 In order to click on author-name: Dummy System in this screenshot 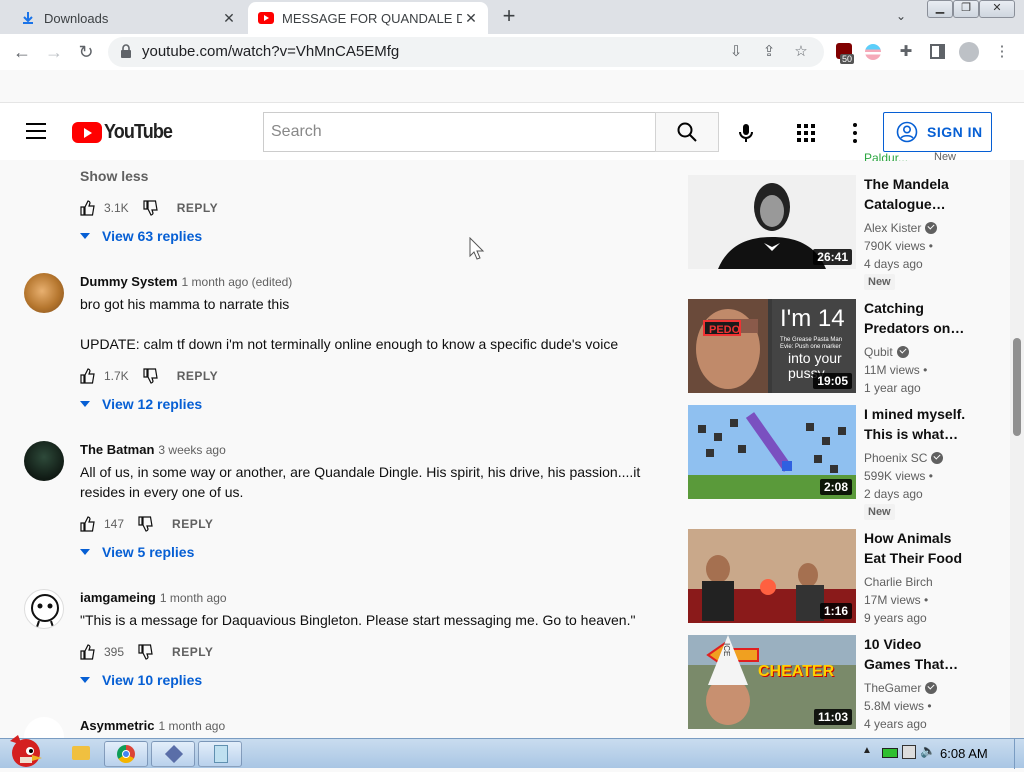, I will do `click(129, 281)`.